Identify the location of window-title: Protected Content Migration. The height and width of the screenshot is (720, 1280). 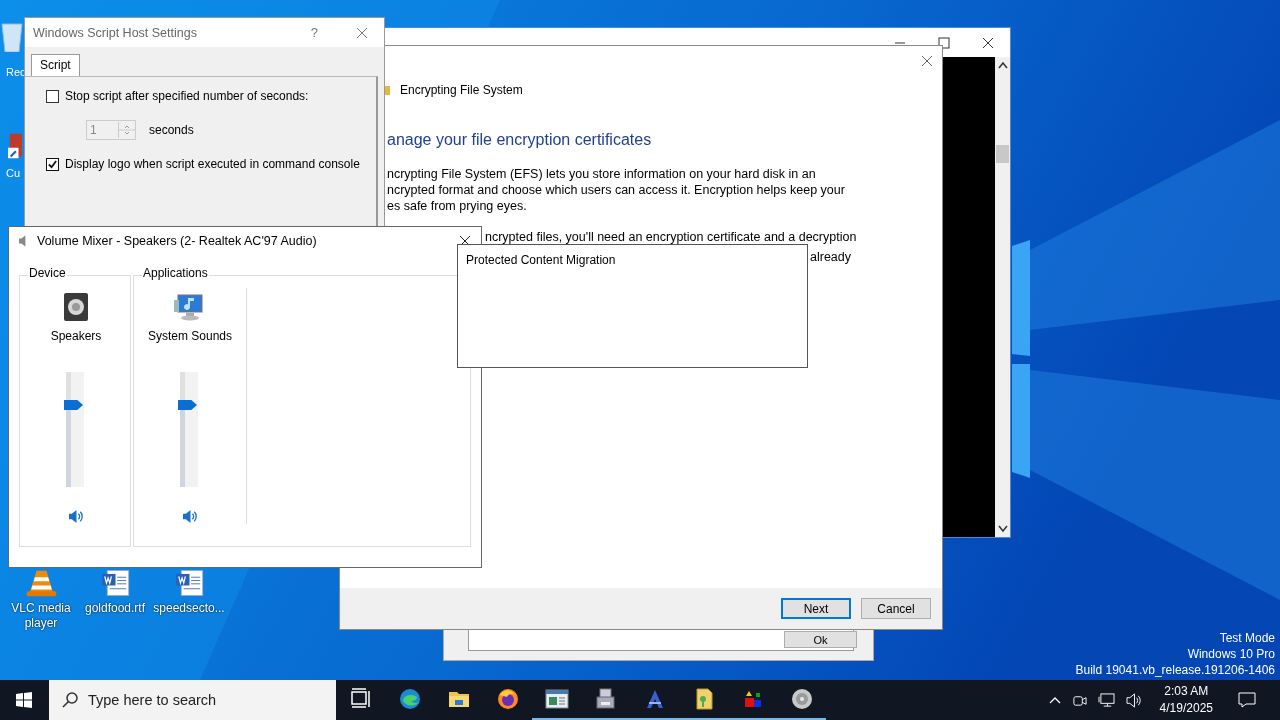
(541, 260).